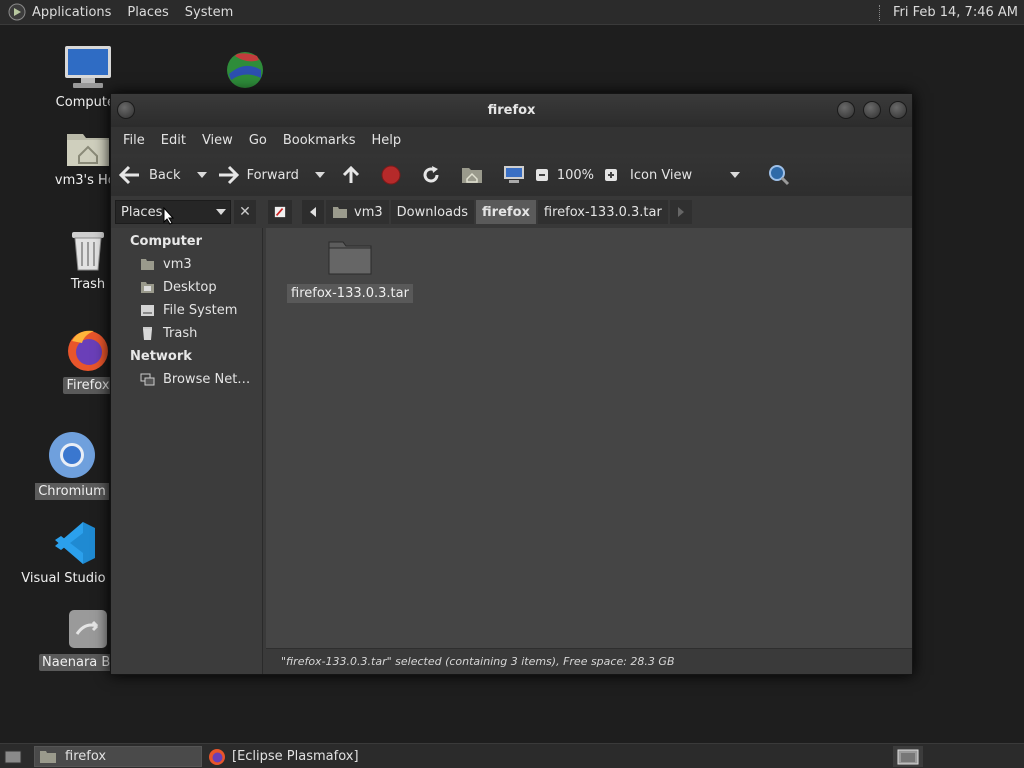 This screenshot has width=1024, height=768. I want to click on desktop-folder-icon, so click(147, 287).